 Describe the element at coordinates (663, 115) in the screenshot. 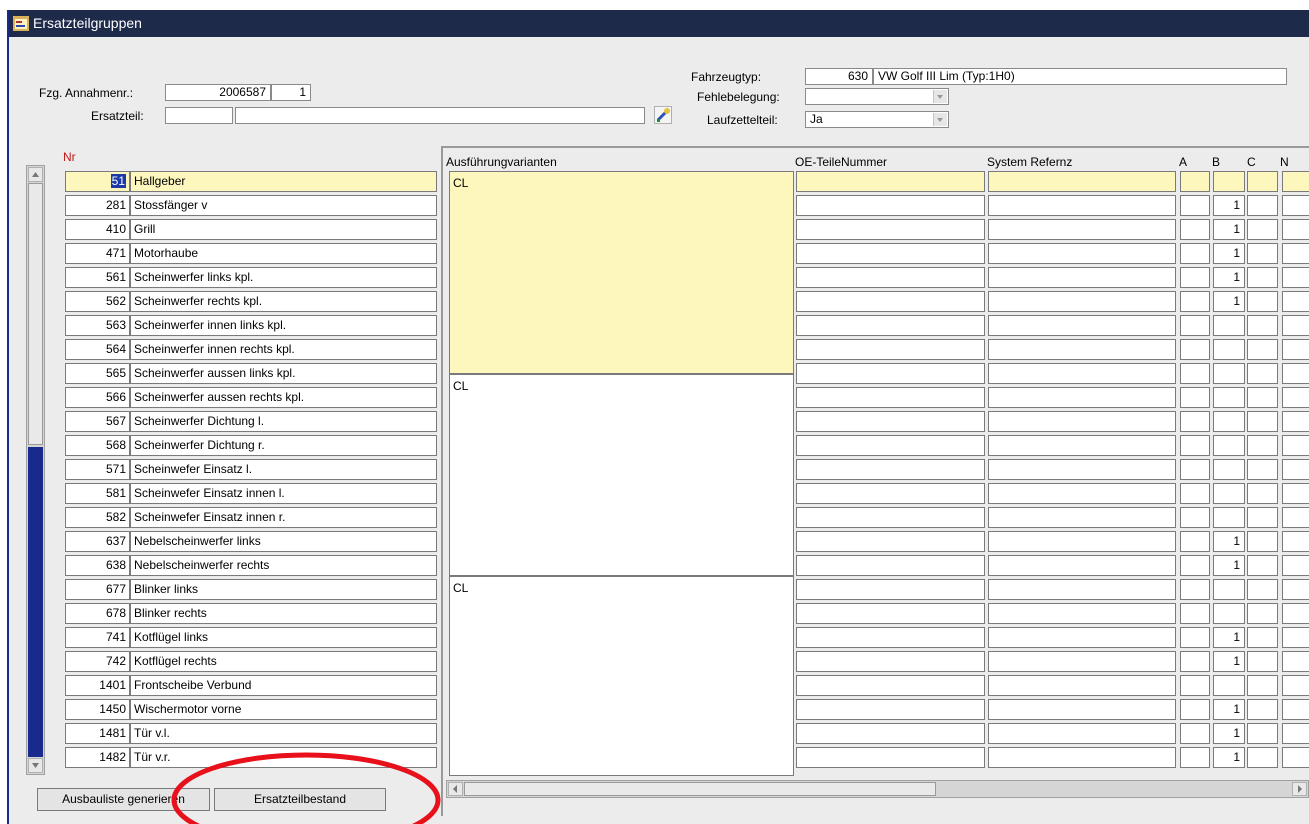

I see `search-wand-icon` at that location.